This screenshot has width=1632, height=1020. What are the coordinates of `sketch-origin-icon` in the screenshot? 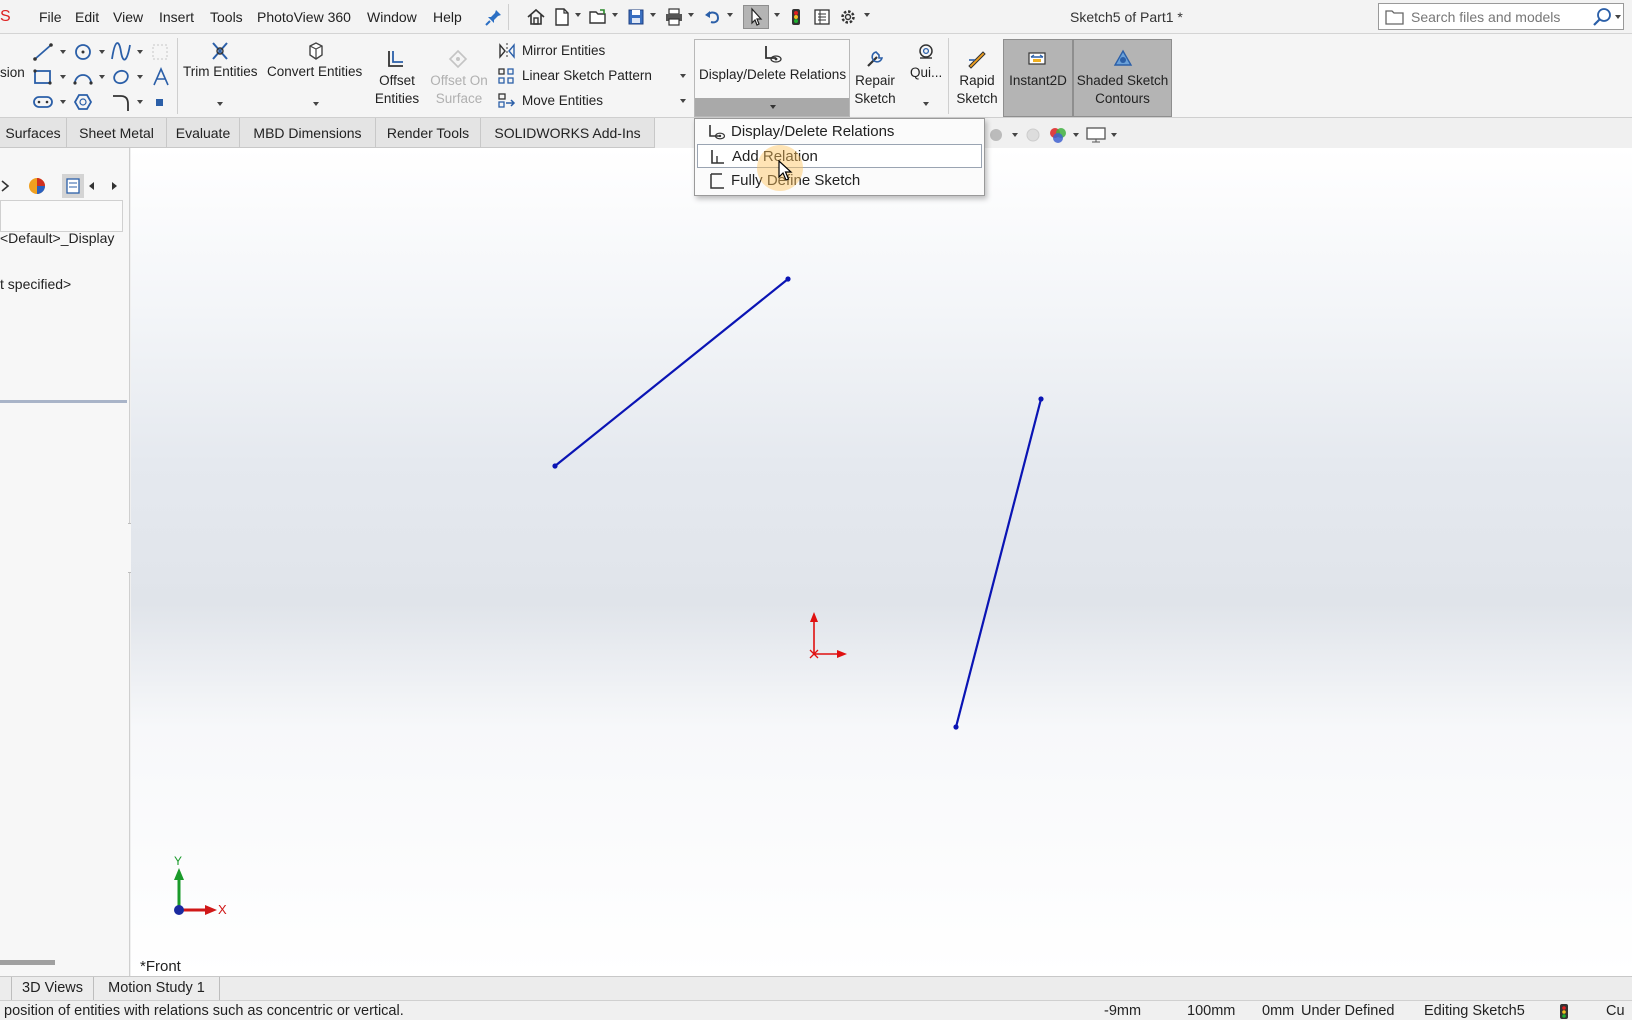 It's located at (828, 635).